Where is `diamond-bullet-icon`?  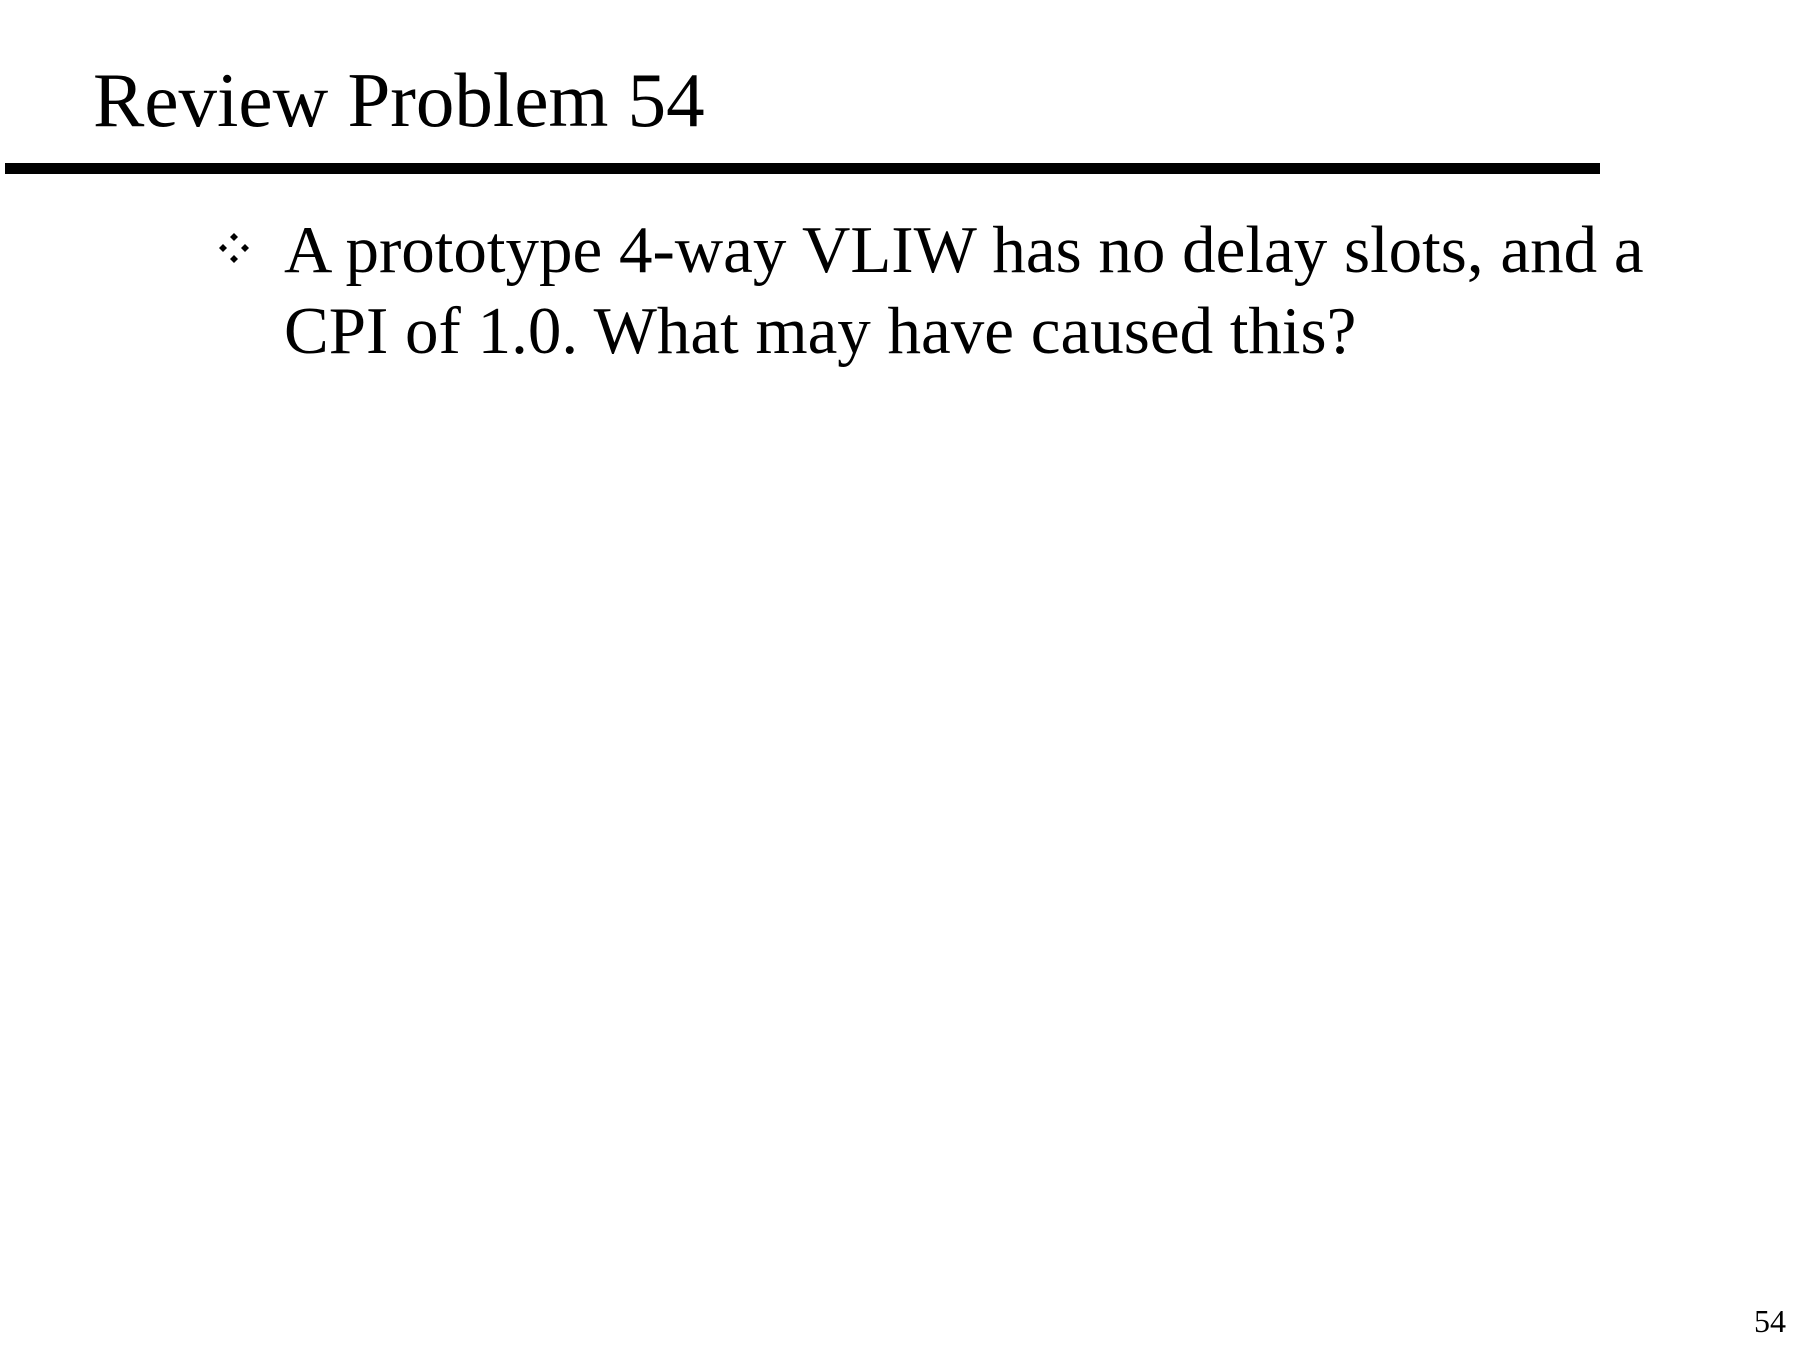
diamond-bullet-icon is located at coordinates (234, 248).